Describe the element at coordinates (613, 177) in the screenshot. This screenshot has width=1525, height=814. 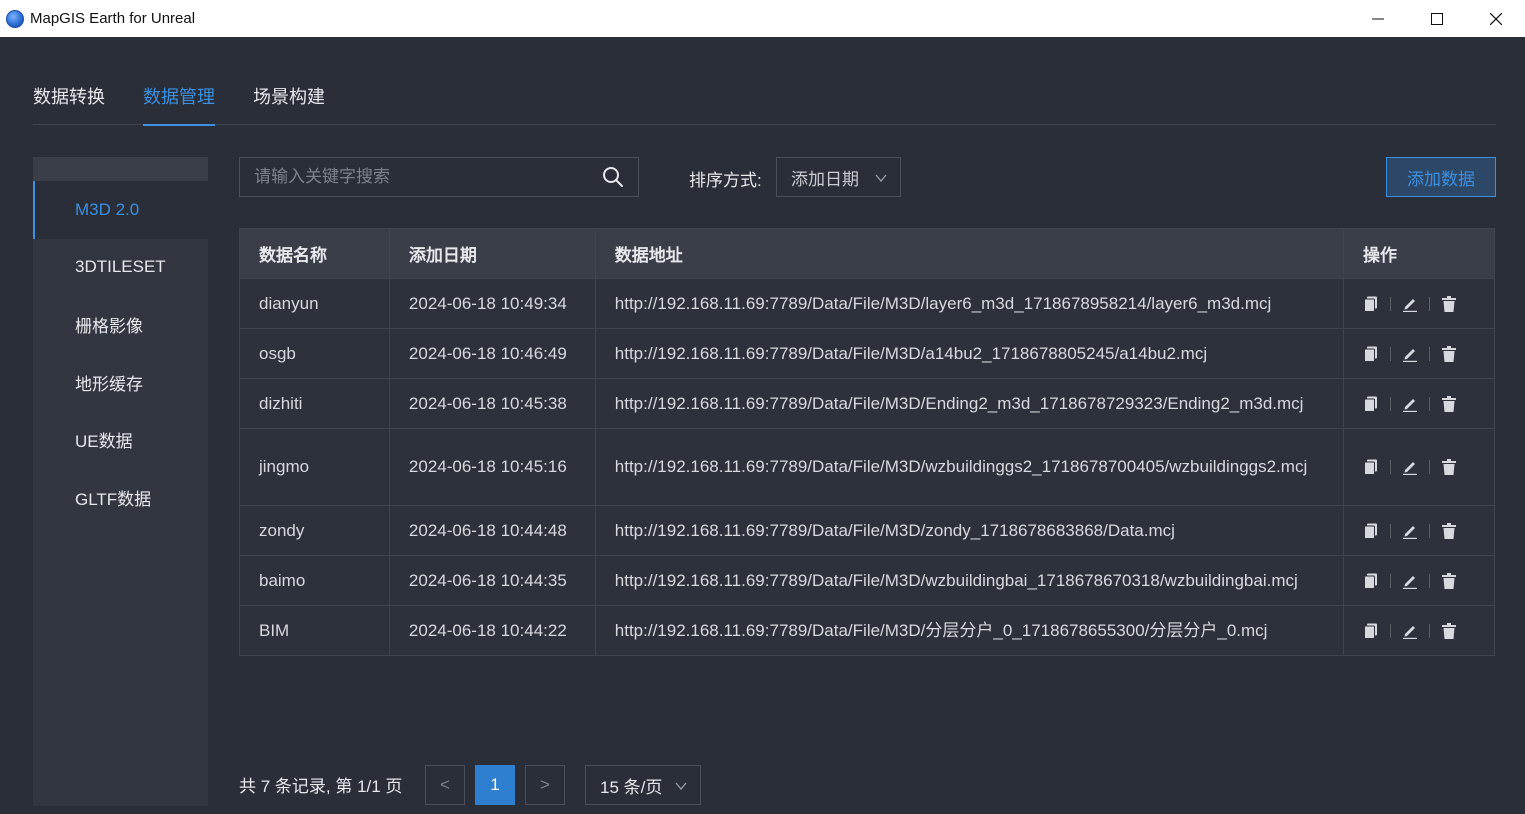
I see `search-icon` at that location.